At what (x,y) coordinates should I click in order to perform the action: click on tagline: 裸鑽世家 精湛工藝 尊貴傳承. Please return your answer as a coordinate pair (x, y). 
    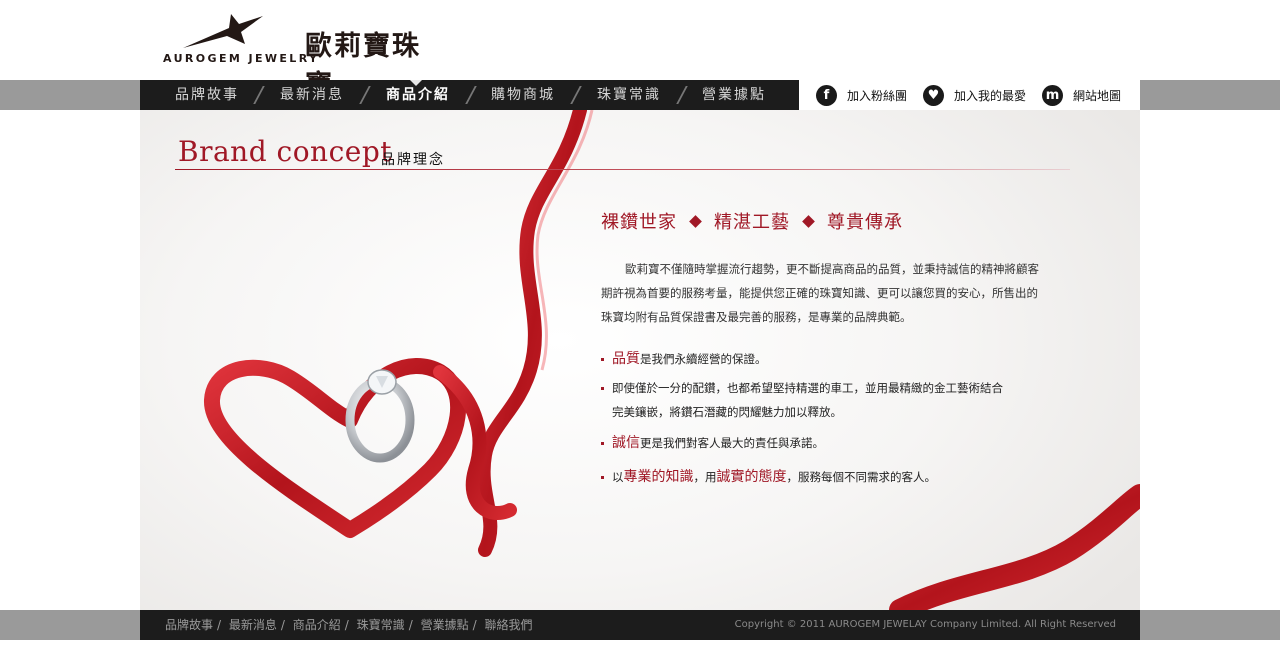
    Looking at the image, I should click on (752, 221).